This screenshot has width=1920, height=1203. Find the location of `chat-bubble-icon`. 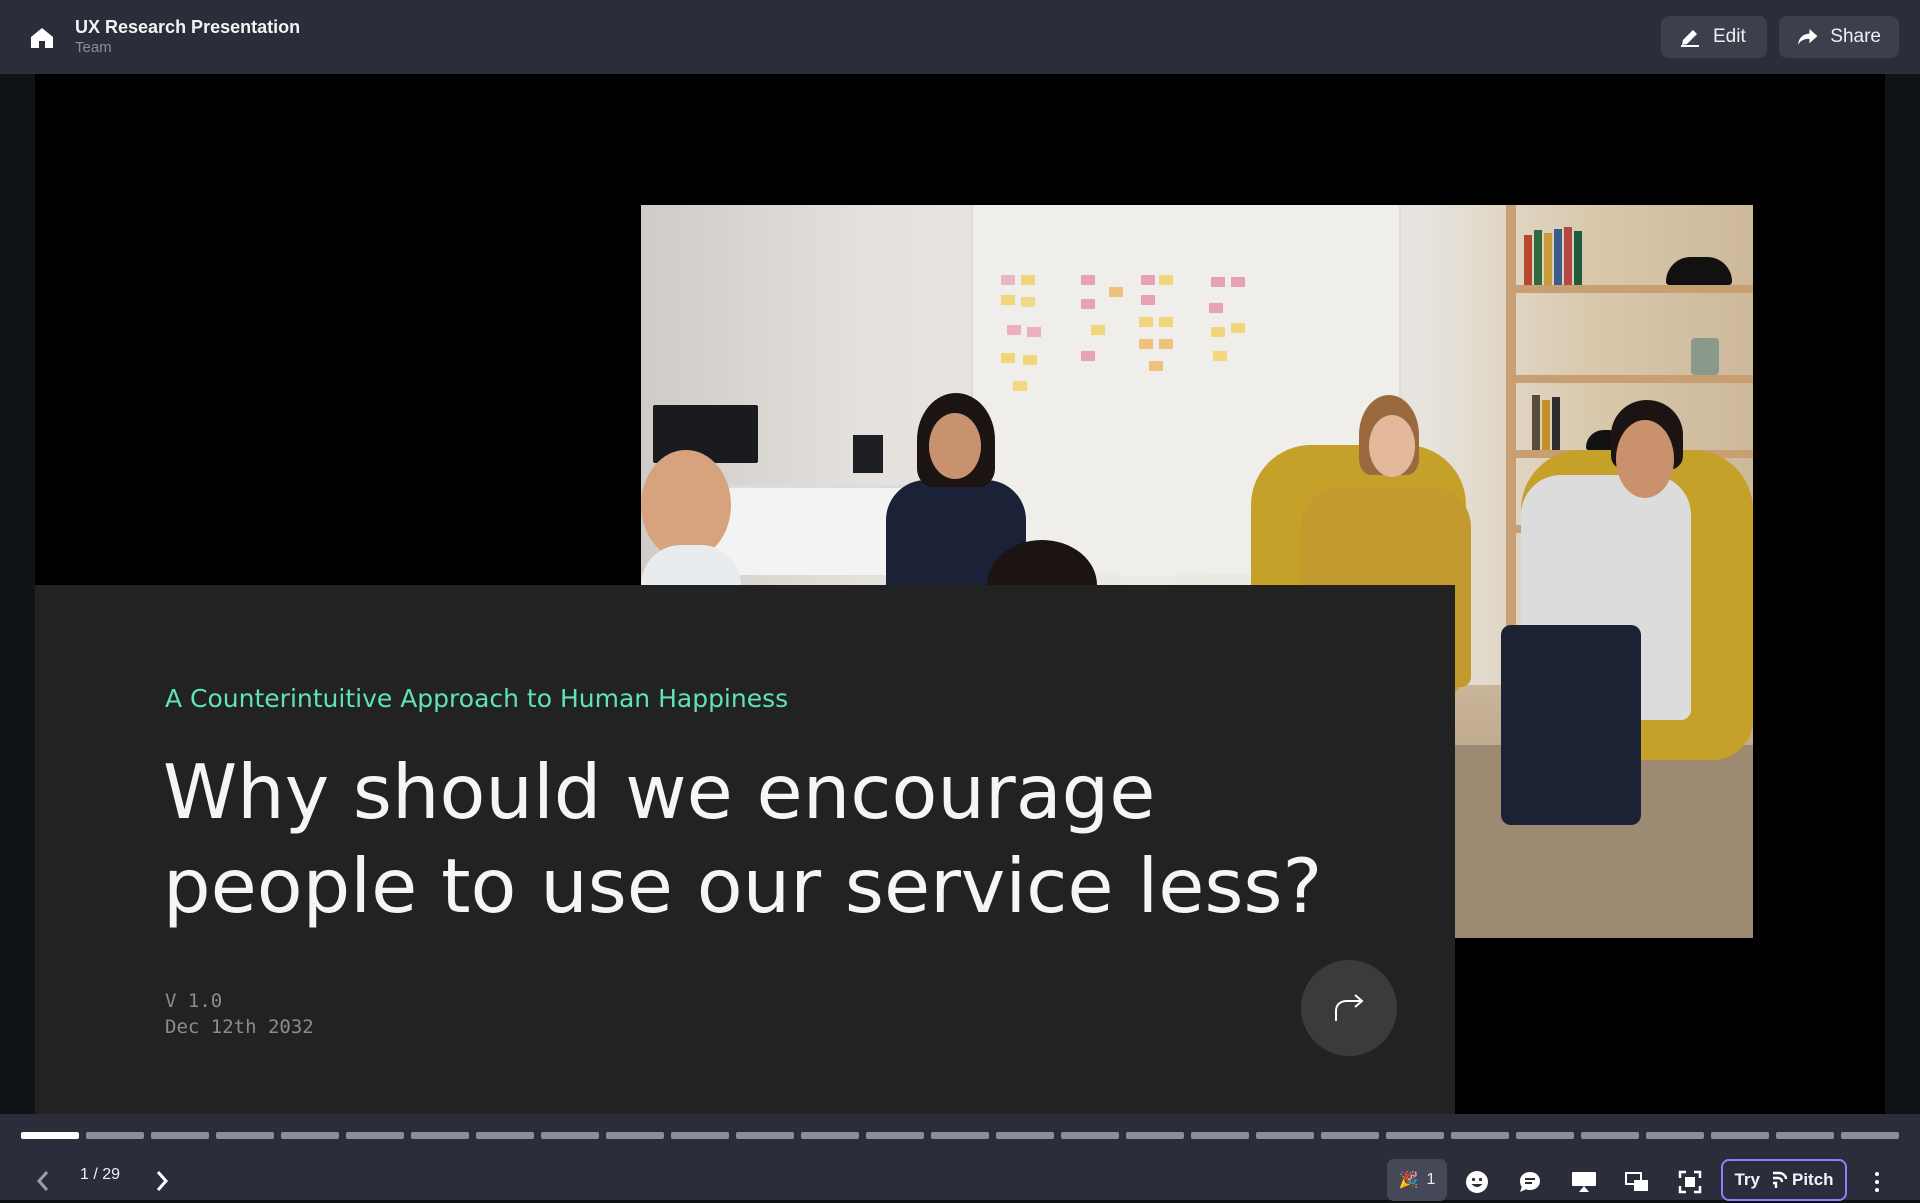

chat-bubble-icon is located at coordinates (1530, 1182).